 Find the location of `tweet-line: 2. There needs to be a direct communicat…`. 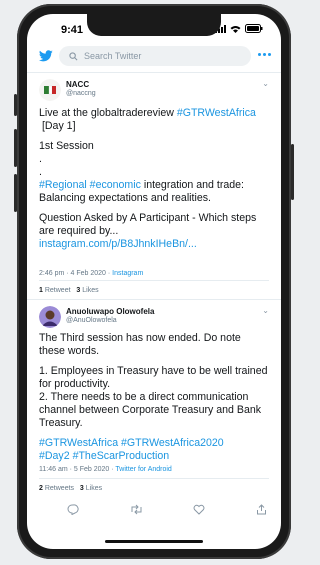

tweet-line: 2. There needs to be a direct communicat… is located at coordinates (144, 397).